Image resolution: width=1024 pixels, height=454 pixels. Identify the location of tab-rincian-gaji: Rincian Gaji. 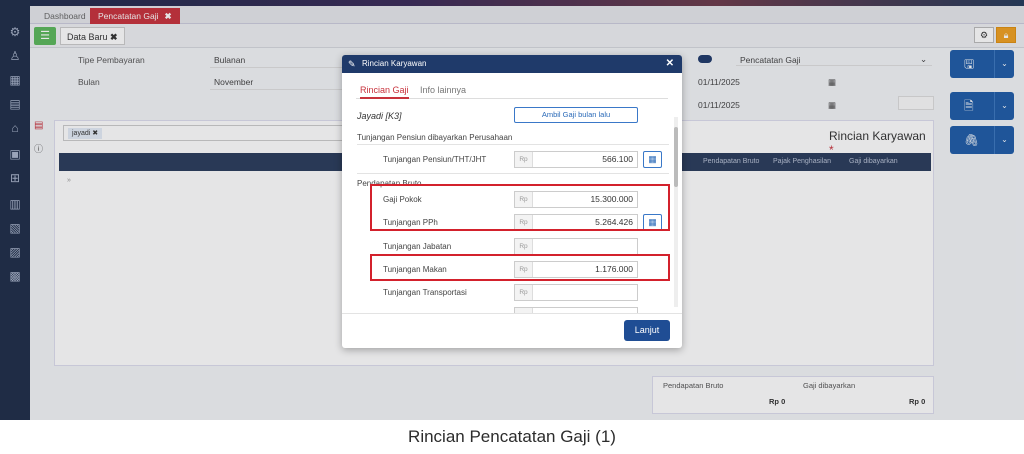
(384, 91).